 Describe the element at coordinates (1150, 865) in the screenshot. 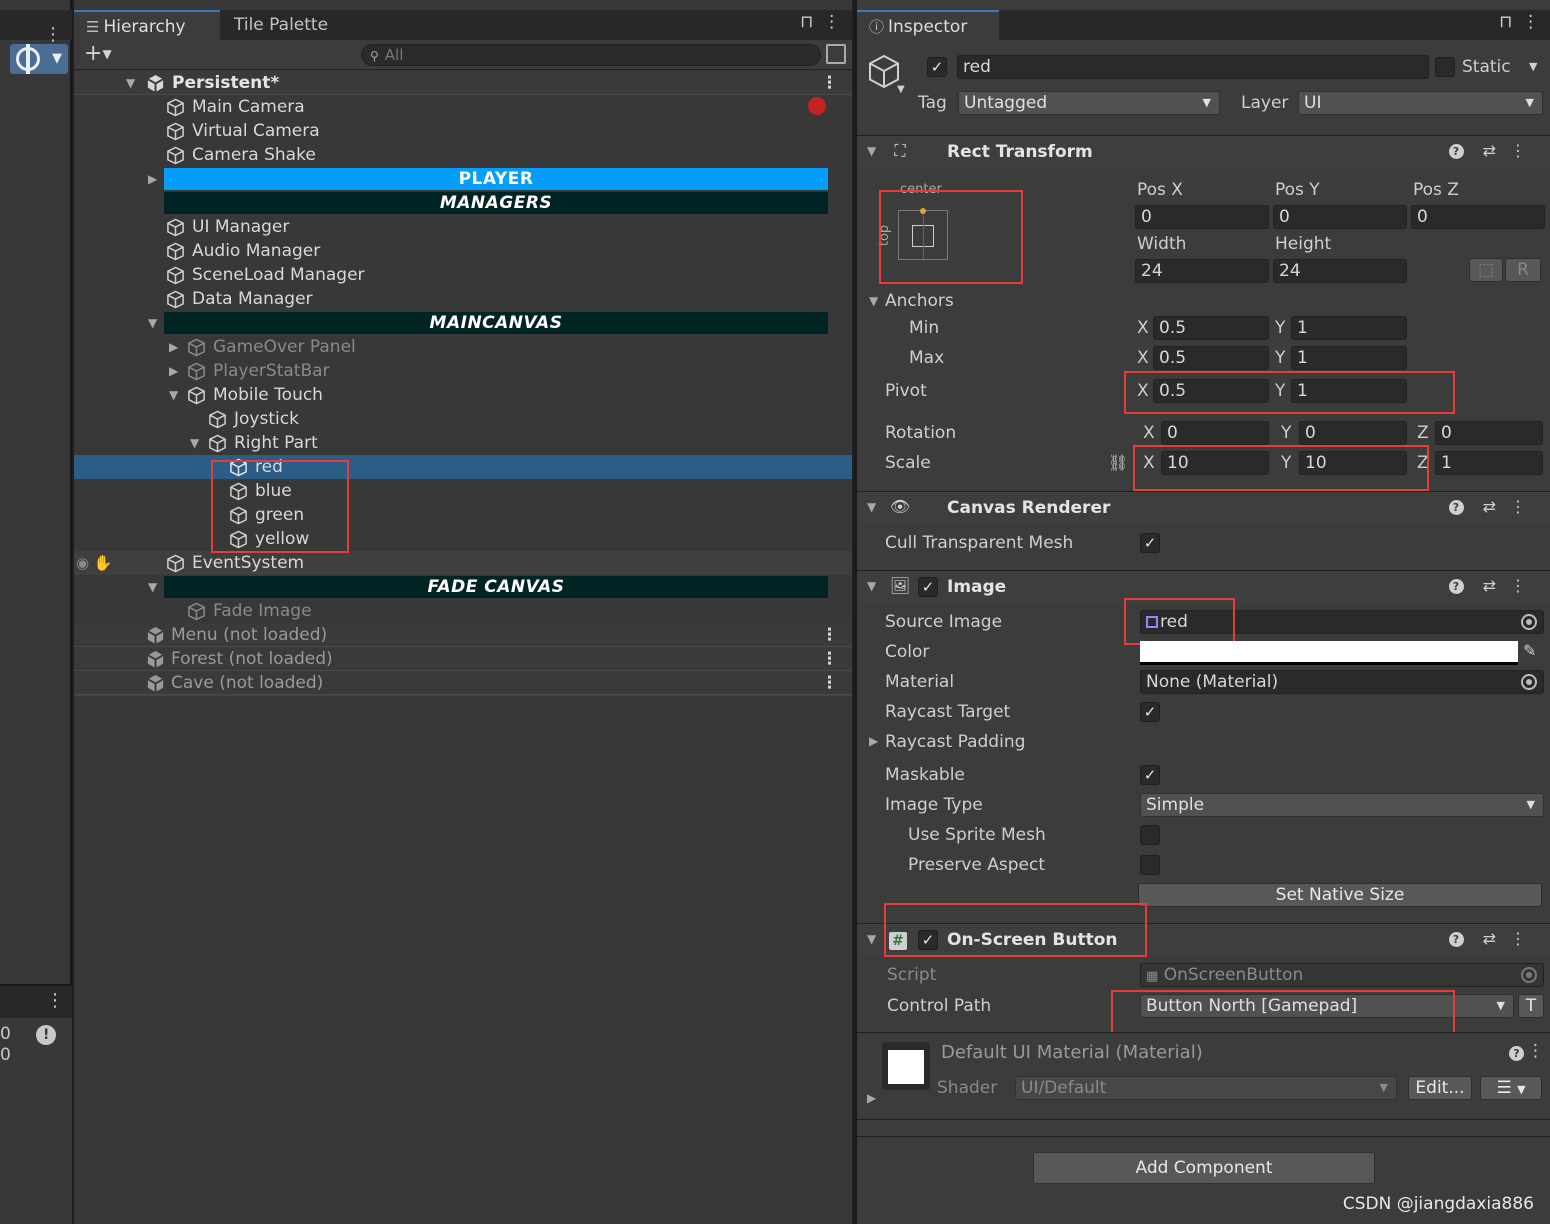

I see `preserve-aspect-checkbox` at that location.